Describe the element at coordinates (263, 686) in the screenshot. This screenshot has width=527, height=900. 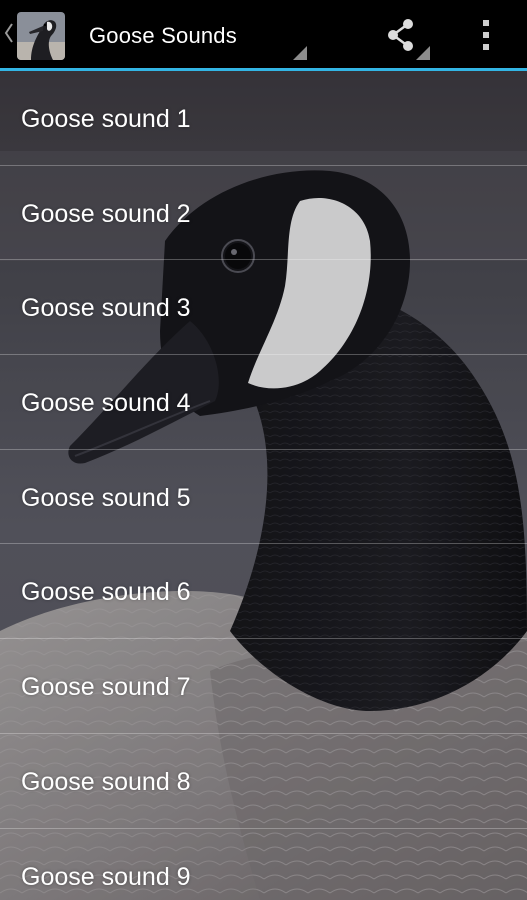
I see `list-item-goose-sound-7: Goose sound 7` at that location.